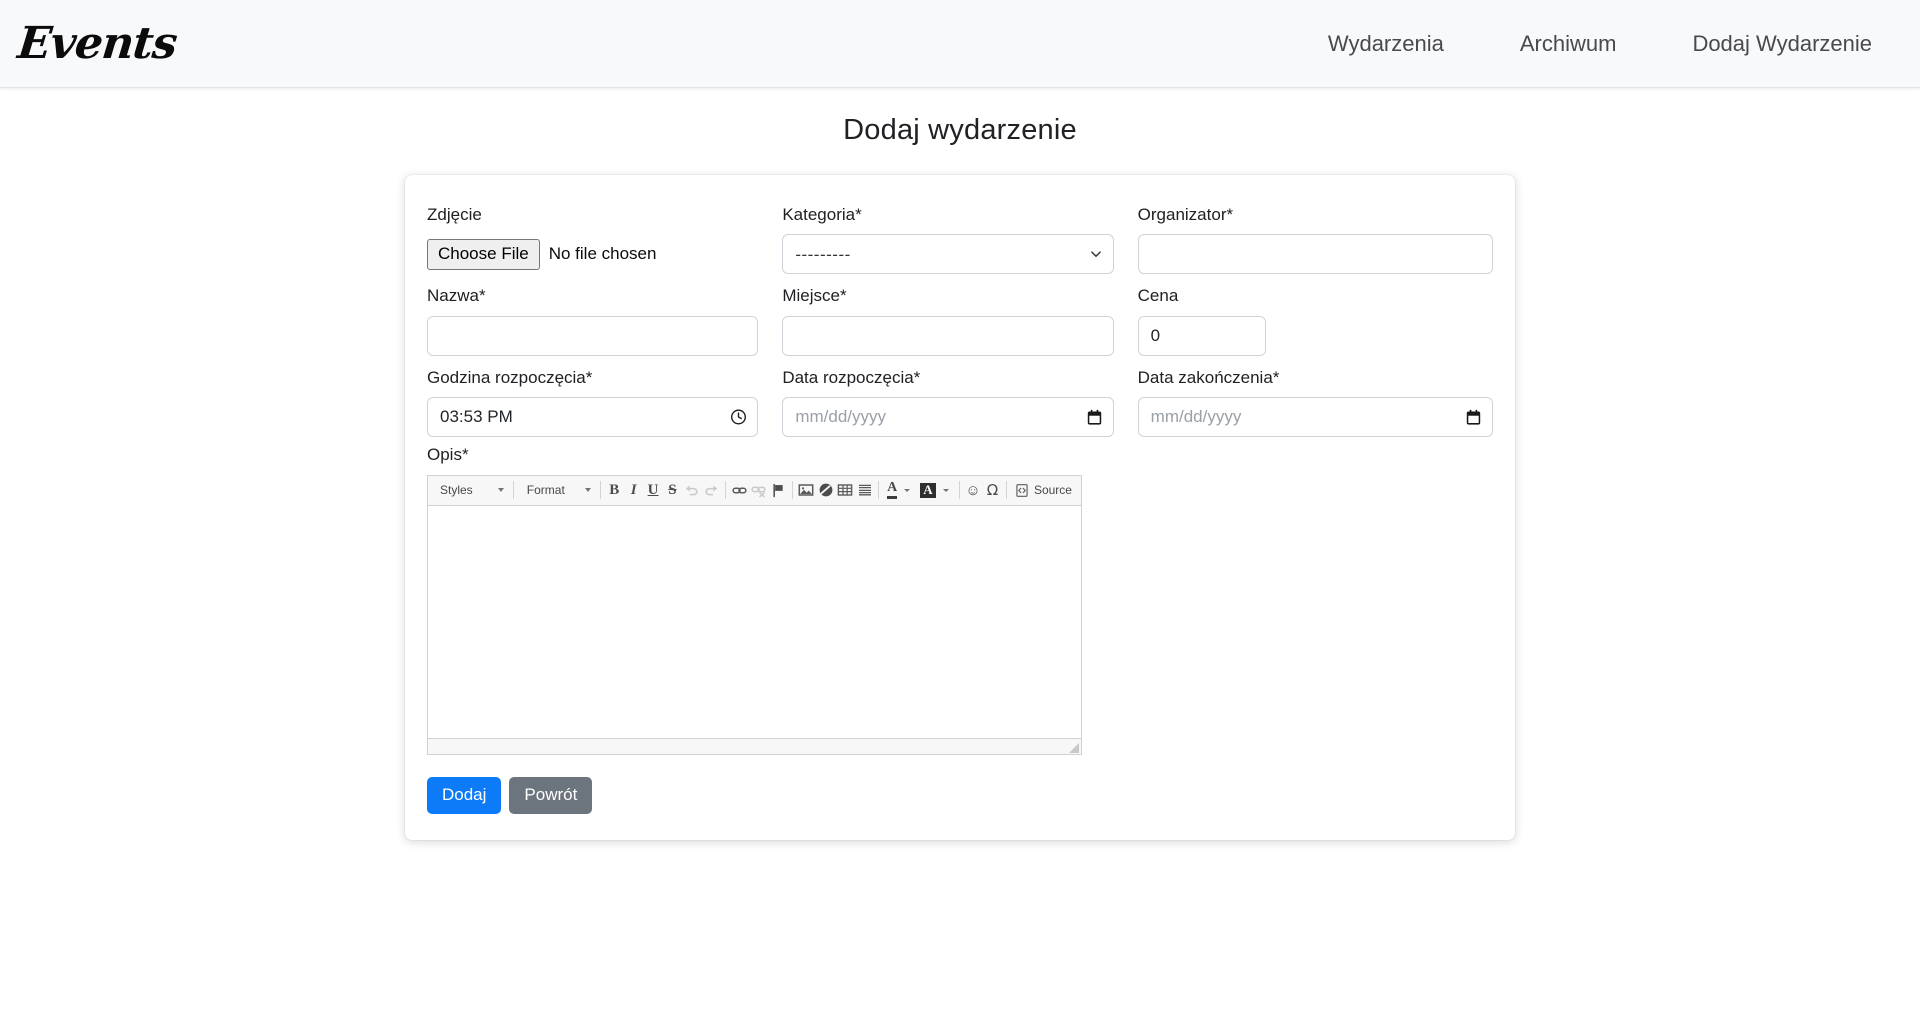 The height and width of the screenshot is (1013, 1920). I want to click on field-group-photo: Zdjęcie Choose File No file chosen, so click(604, 235).